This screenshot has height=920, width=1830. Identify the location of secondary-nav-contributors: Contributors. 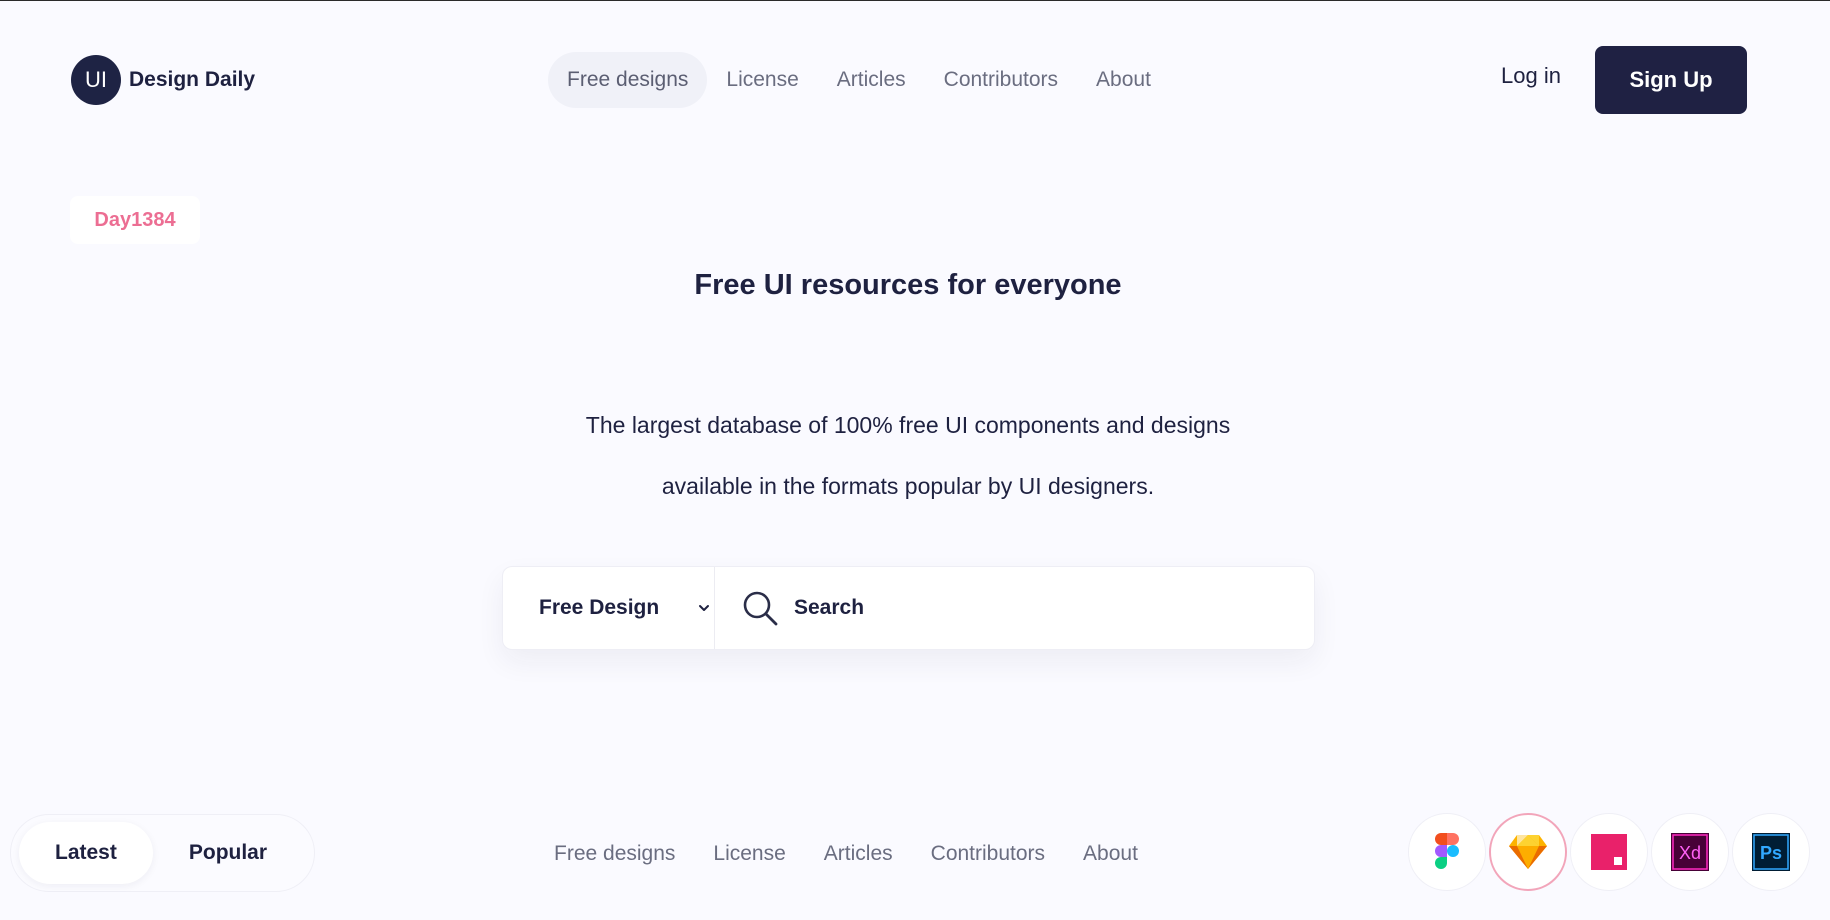
(988, 854).